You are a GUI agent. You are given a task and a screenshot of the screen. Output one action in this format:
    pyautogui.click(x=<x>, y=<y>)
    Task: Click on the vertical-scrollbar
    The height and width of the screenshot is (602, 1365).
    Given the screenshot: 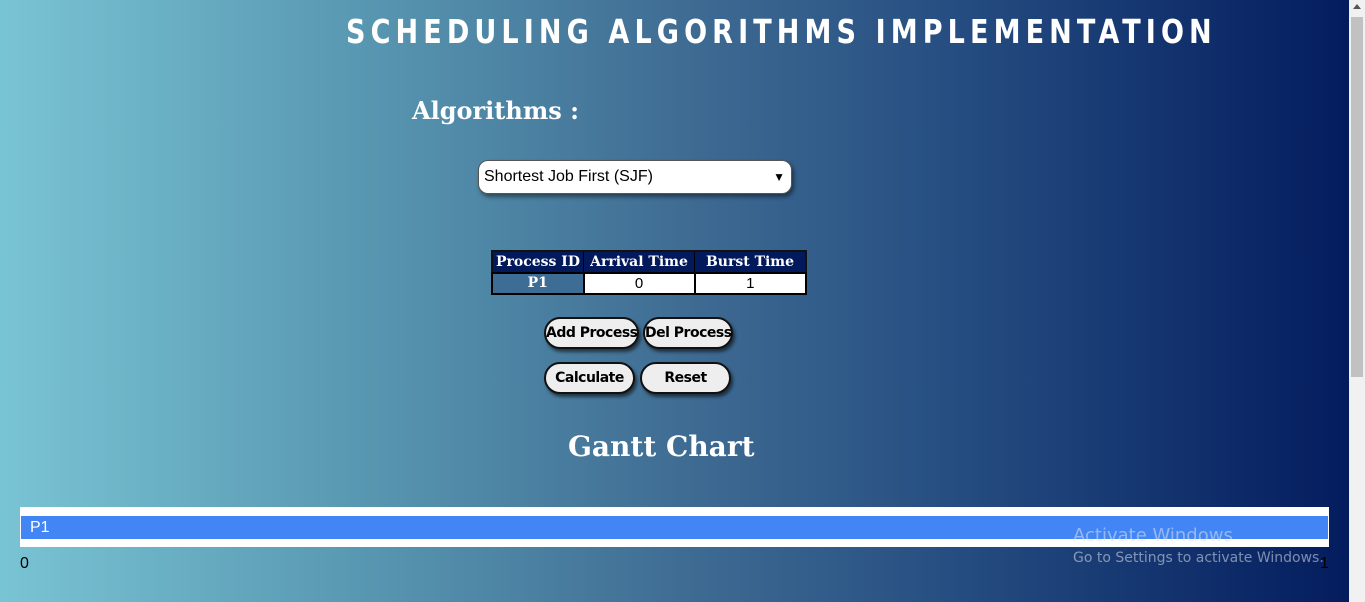 What is the action you would take?
    pyautogui.click(x=1357, y=301)
    